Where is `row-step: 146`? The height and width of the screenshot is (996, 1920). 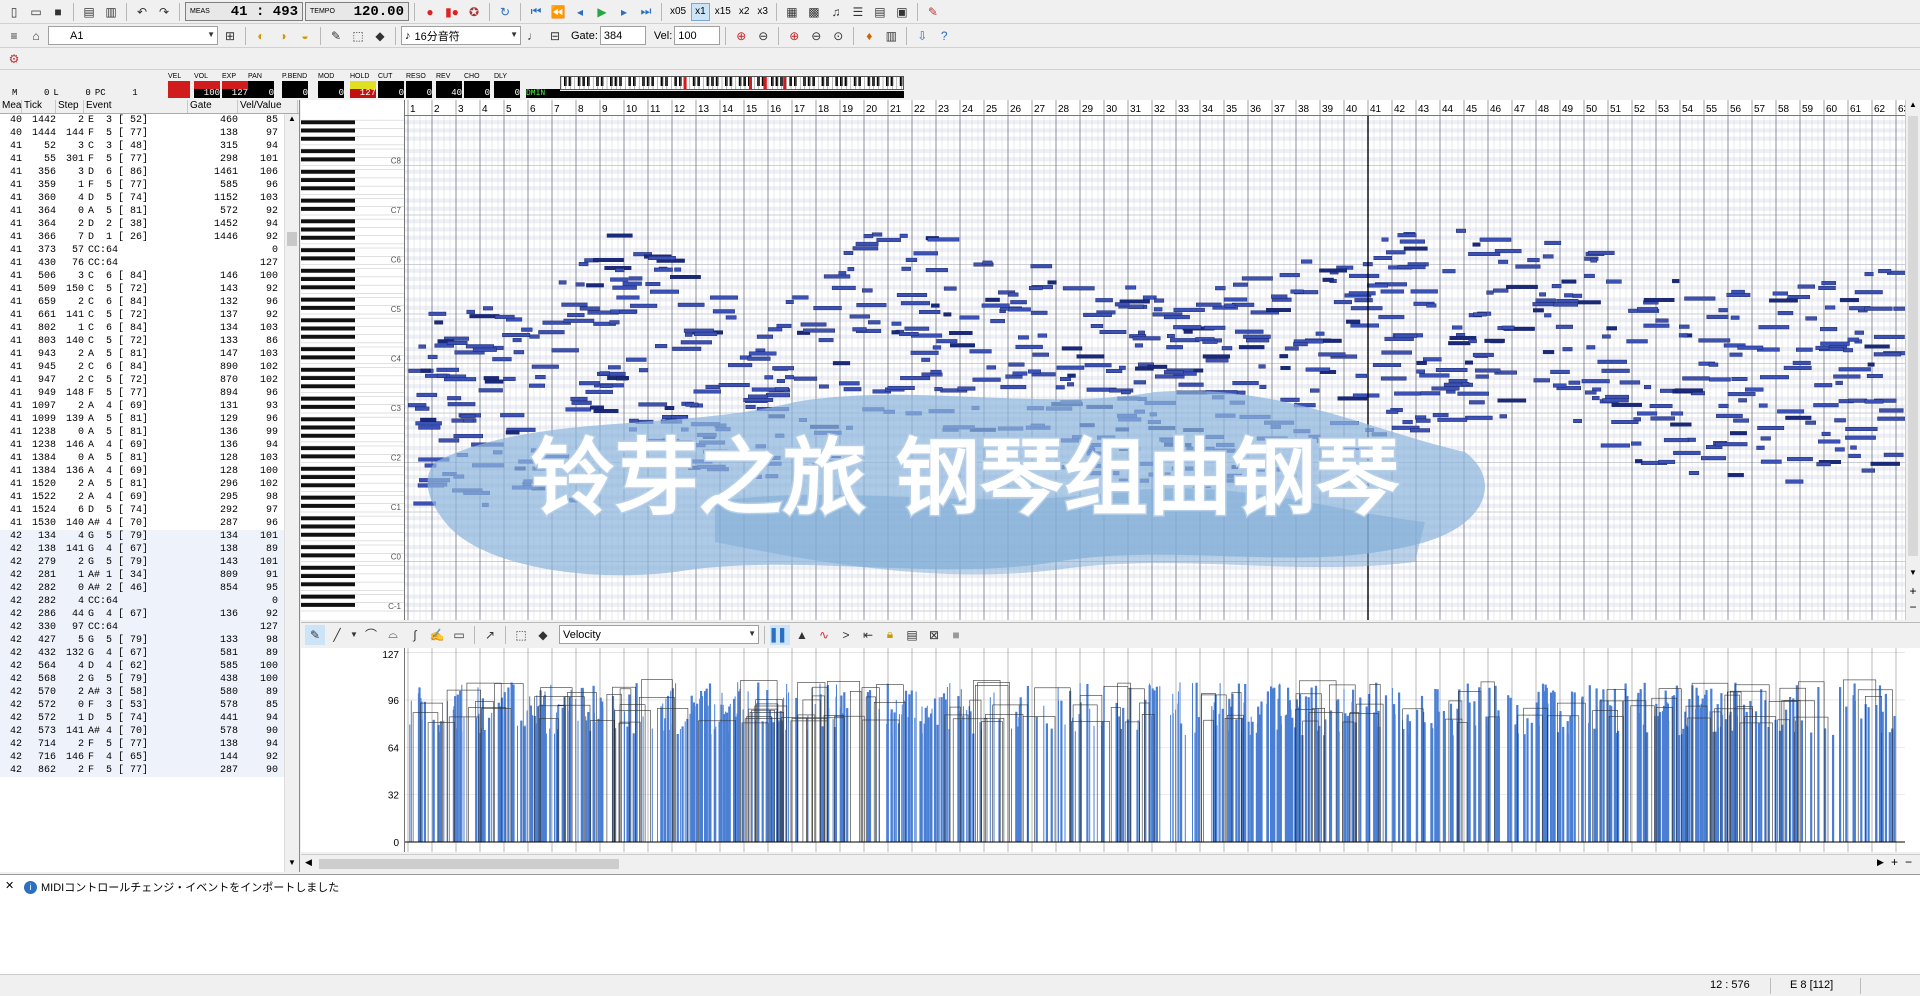 row-step: 146 is located at coordinates (70, 445).